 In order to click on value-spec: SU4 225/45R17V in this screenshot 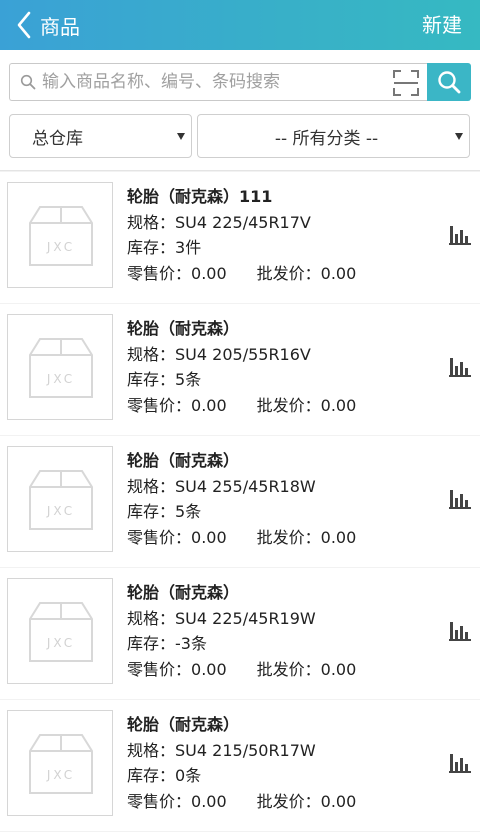, I will do `click(243, 222)`.